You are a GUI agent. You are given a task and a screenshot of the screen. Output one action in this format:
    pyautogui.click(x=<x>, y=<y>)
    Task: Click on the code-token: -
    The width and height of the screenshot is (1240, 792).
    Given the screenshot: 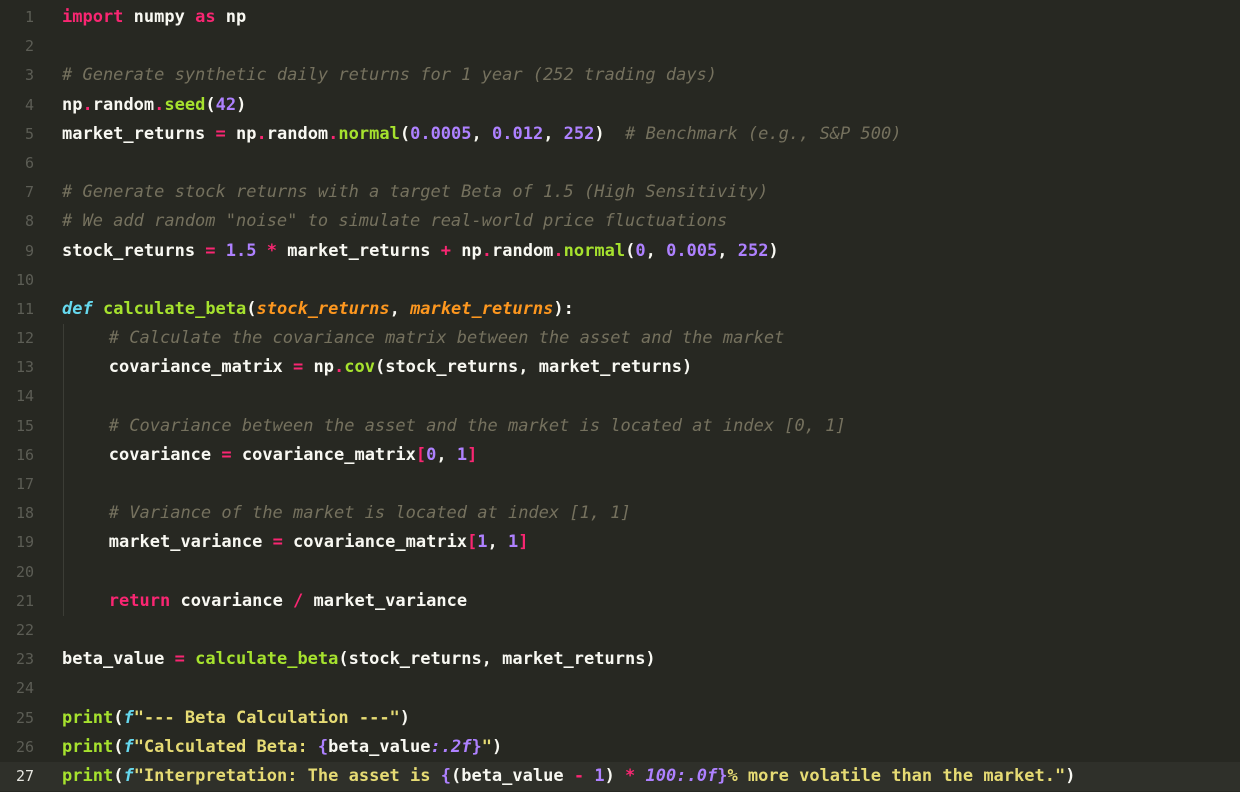 What is the action you would take?
    pyautogui.click(x=579, y=775)
    